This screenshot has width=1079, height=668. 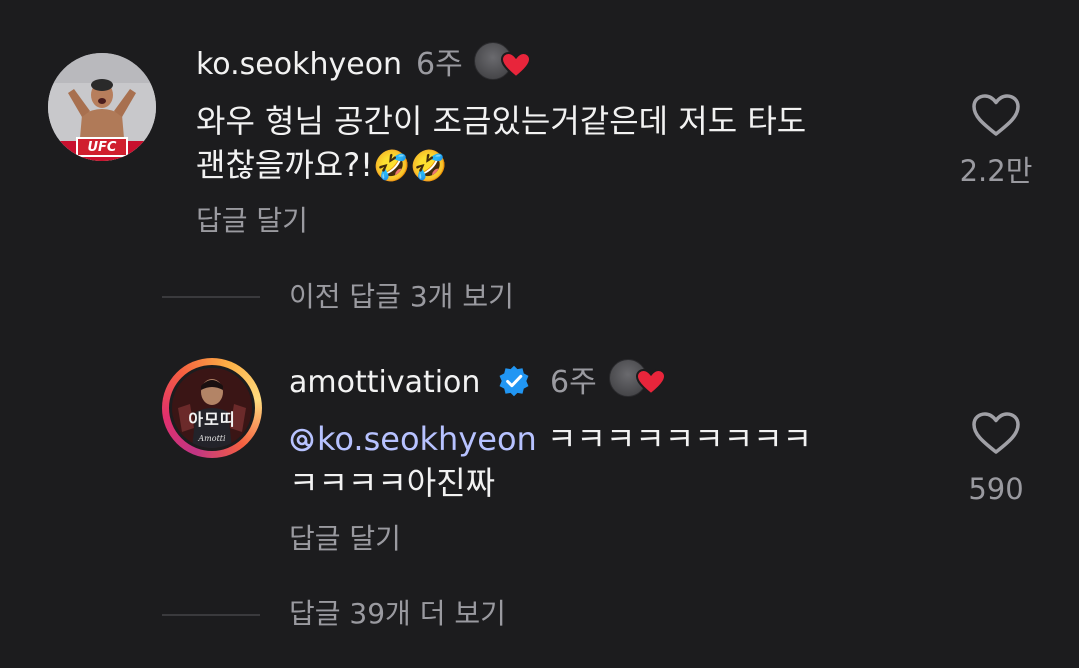 I want to click on comment-text-line-2-text: 괜찮을까요?!, so click(x=285, y=165).